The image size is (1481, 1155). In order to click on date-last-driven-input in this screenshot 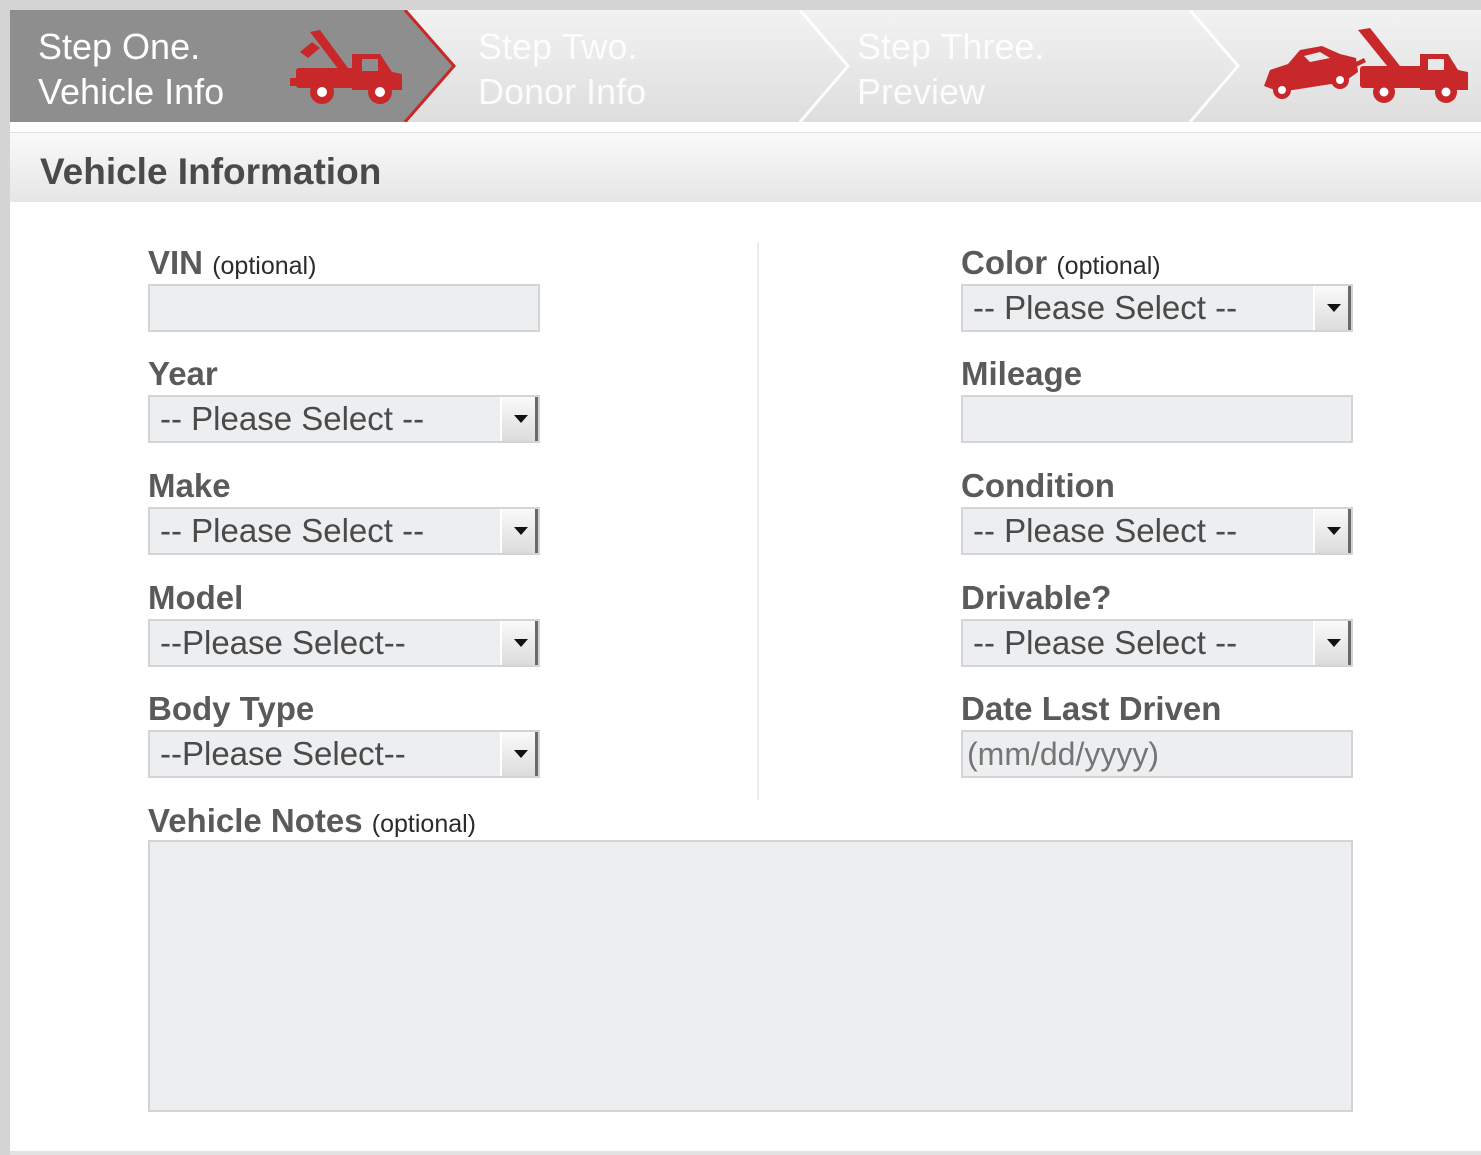, I will do `click(1157, 754)`.